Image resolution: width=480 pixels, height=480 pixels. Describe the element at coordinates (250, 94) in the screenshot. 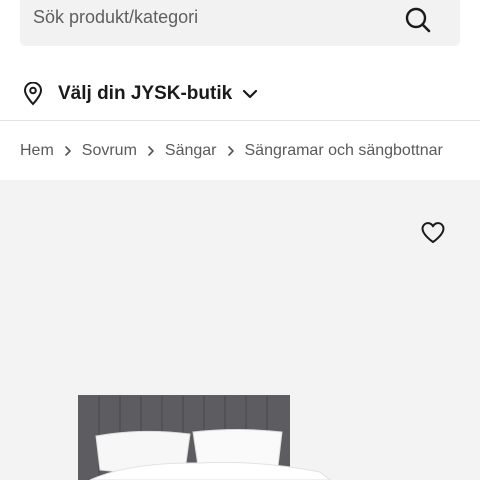

I see `chevron-down-icon` at that location.